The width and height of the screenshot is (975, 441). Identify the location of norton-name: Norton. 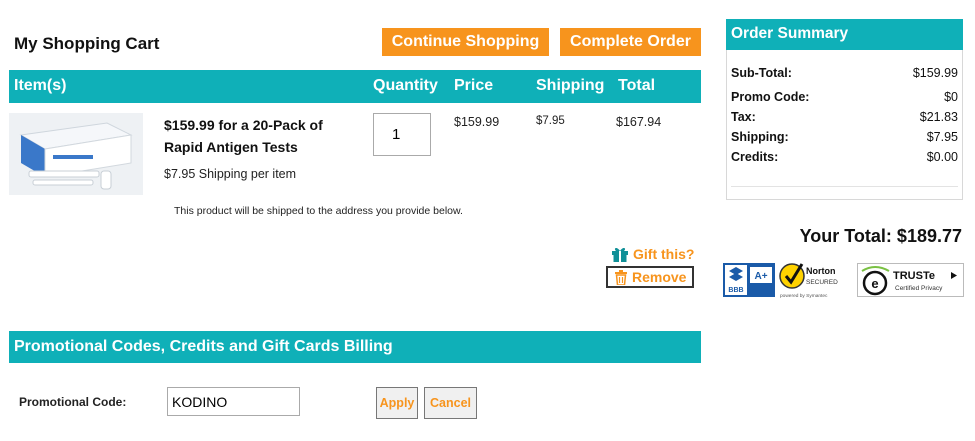
(821, 271).